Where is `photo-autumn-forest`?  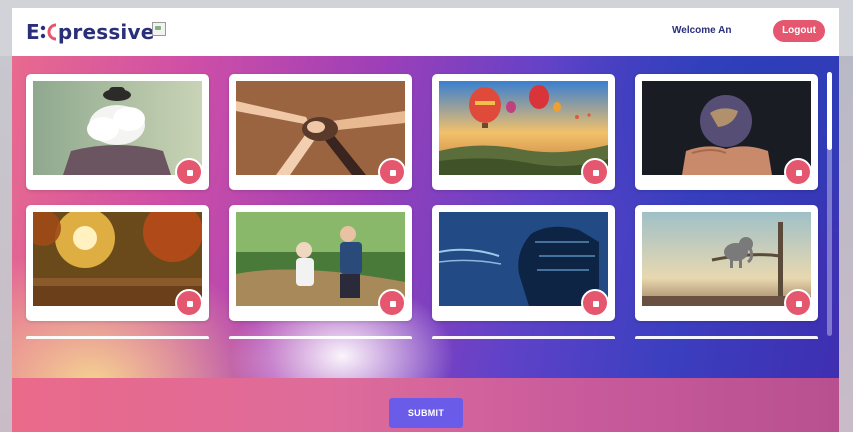 photo-autumn-forest is located at coordinates (117, 259).